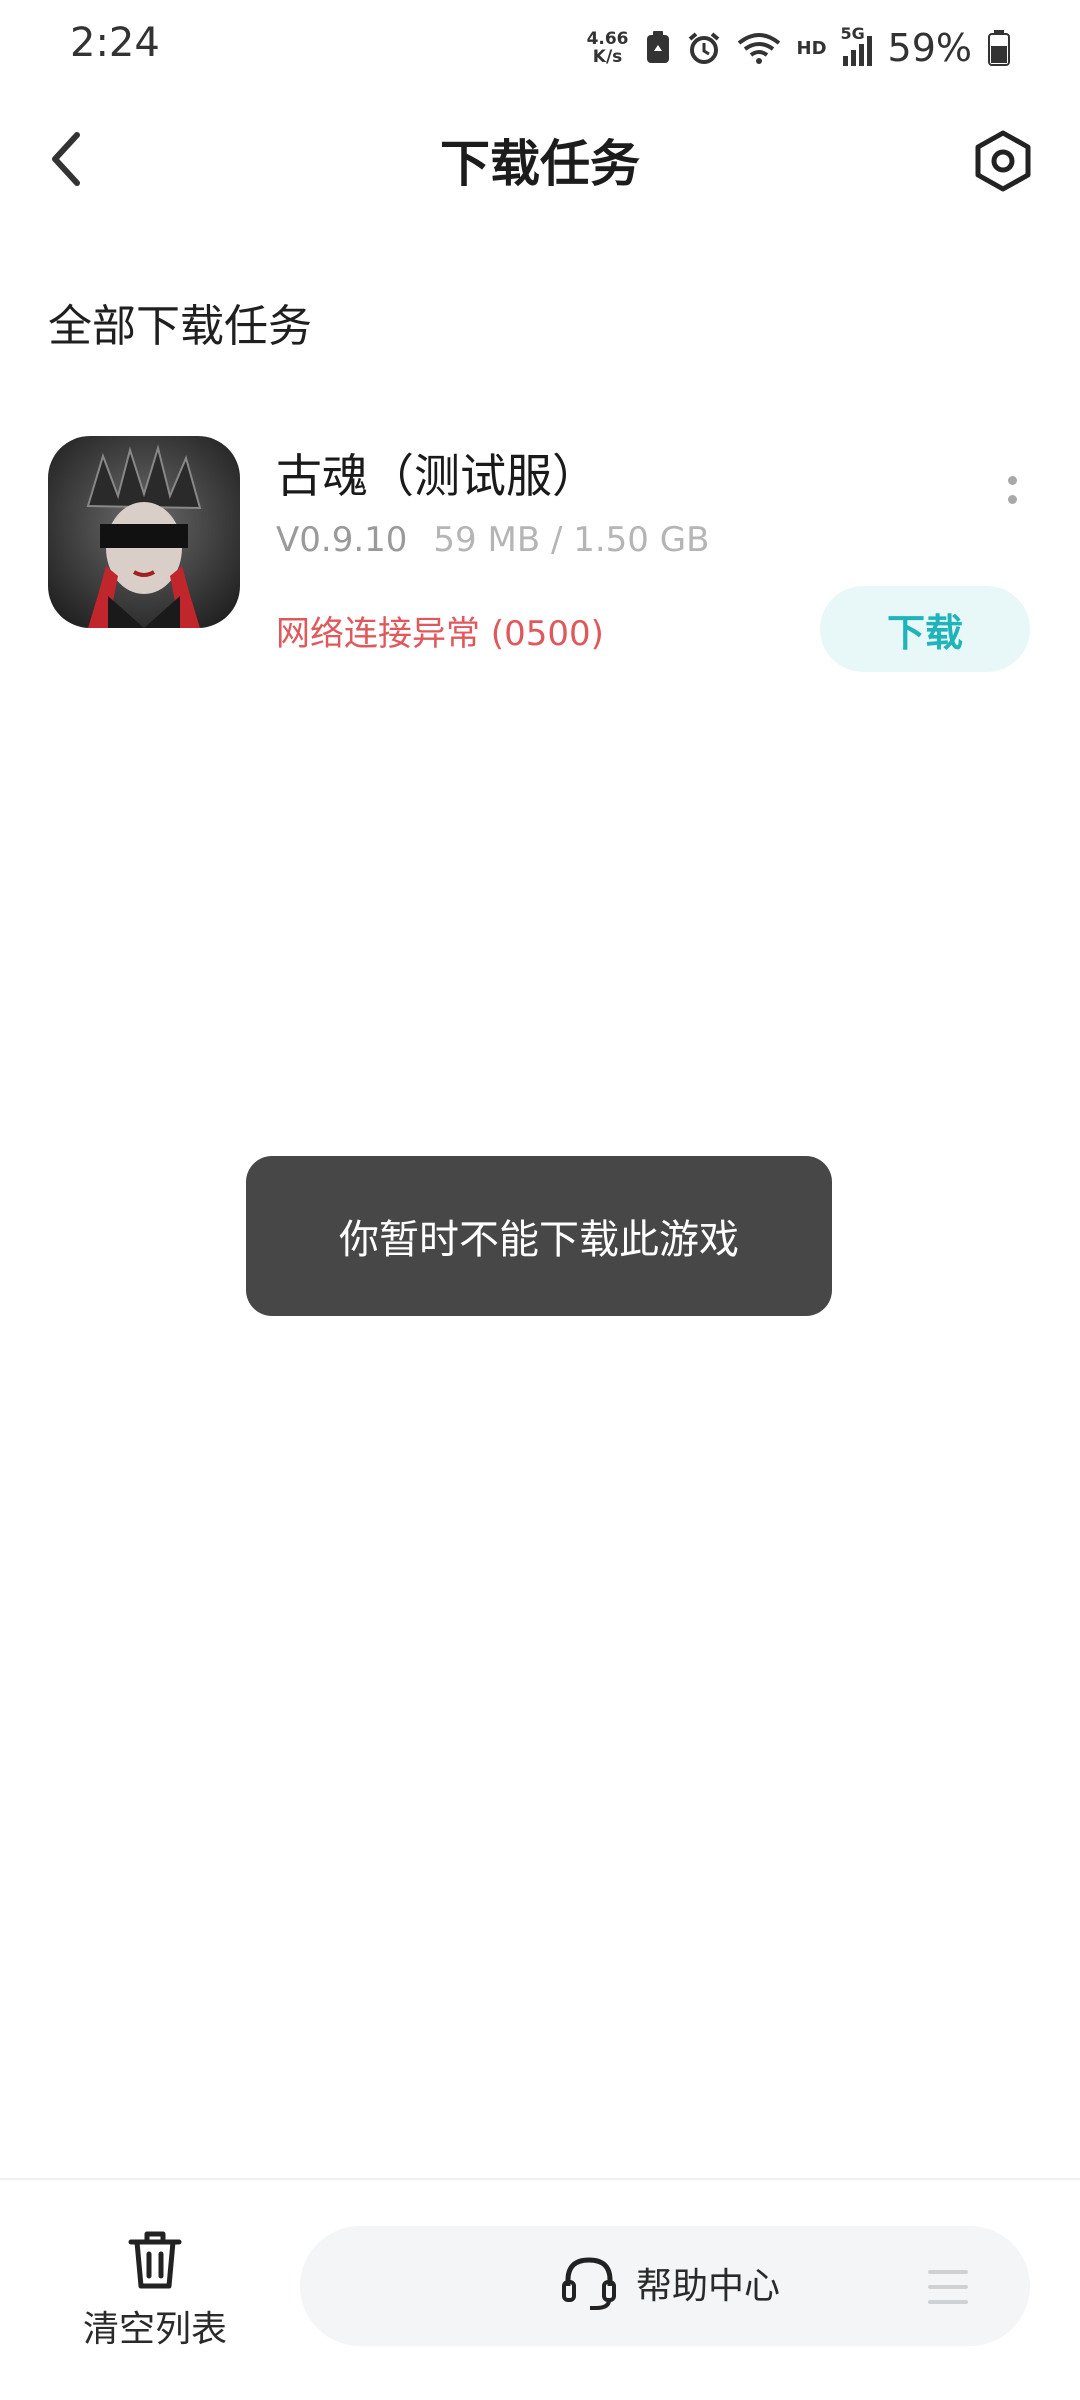 The height and width of the screenshot is (2400, 1080). I want to click on headset-icon, so click(589, 2283).